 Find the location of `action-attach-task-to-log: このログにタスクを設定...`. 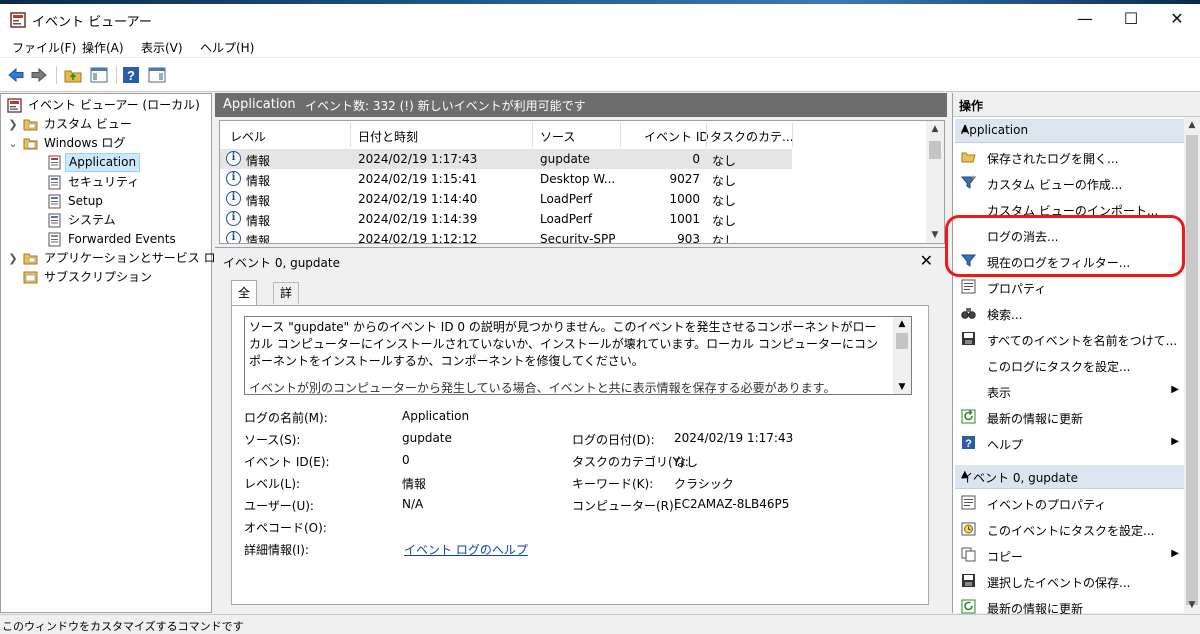

action-attach-task-to-log: このログにタスクを設定... is located at coordinates (1071, 365).